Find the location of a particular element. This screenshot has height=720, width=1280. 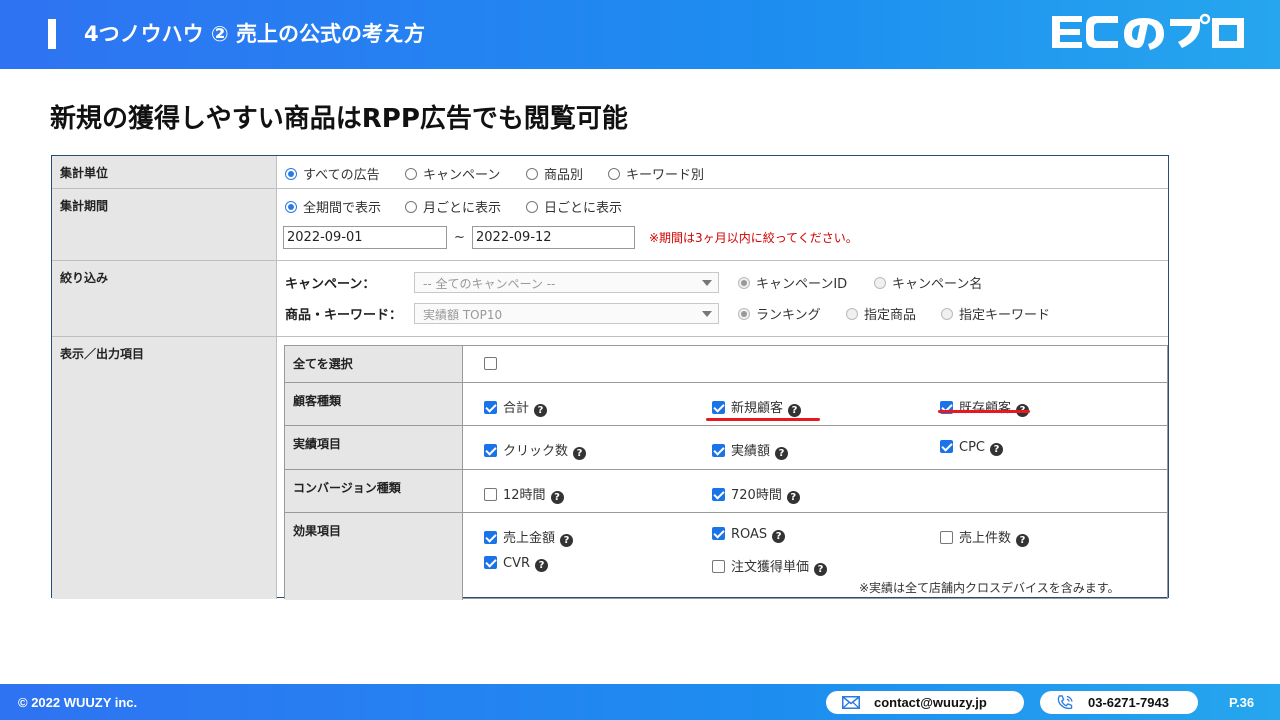

end-date-input: 2022-09-12 is located at coordinates (553, 237).